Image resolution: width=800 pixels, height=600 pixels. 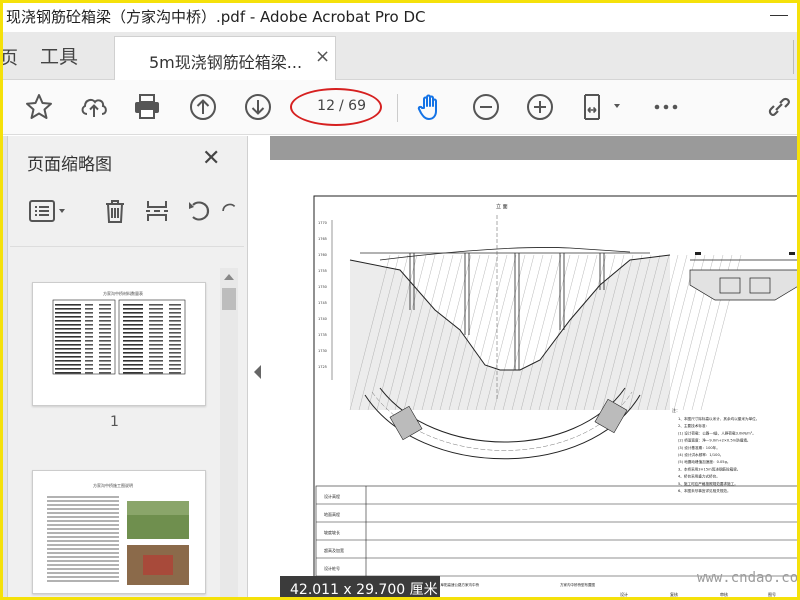 What do you see at coordinates (230, 211) in the screenshot?
I see `rotate-cw-icon` at bounding box center [230, 211].